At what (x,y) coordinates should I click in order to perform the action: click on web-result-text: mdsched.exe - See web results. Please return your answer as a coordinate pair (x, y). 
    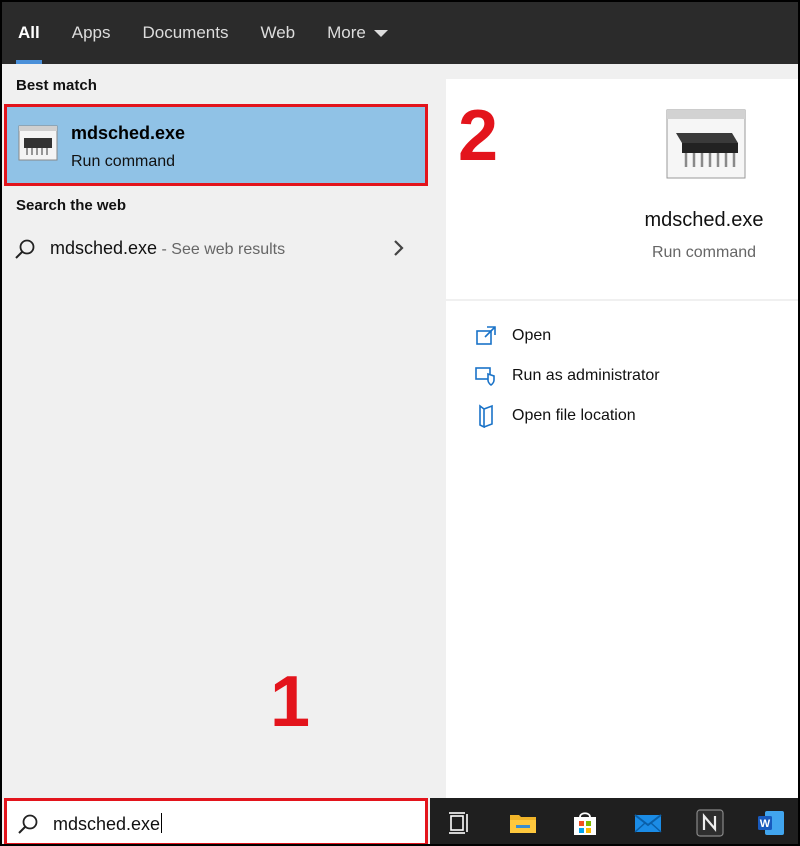
    Looking at the image, I should click on (167, 248).